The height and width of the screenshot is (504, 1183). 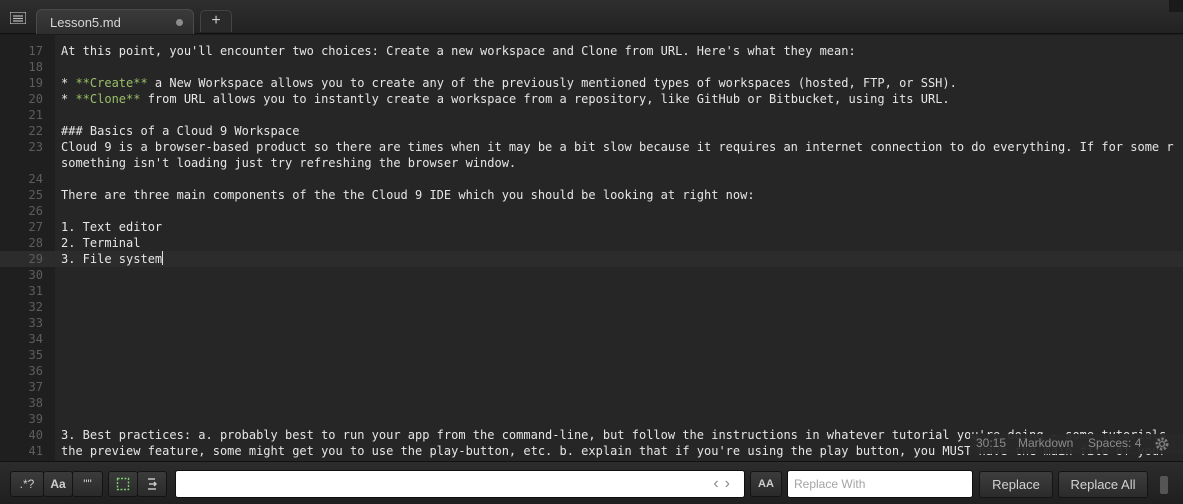 I want to click on line-text: ### Basics of a Cloud 9 Workspace, so click(x=180, y=131).